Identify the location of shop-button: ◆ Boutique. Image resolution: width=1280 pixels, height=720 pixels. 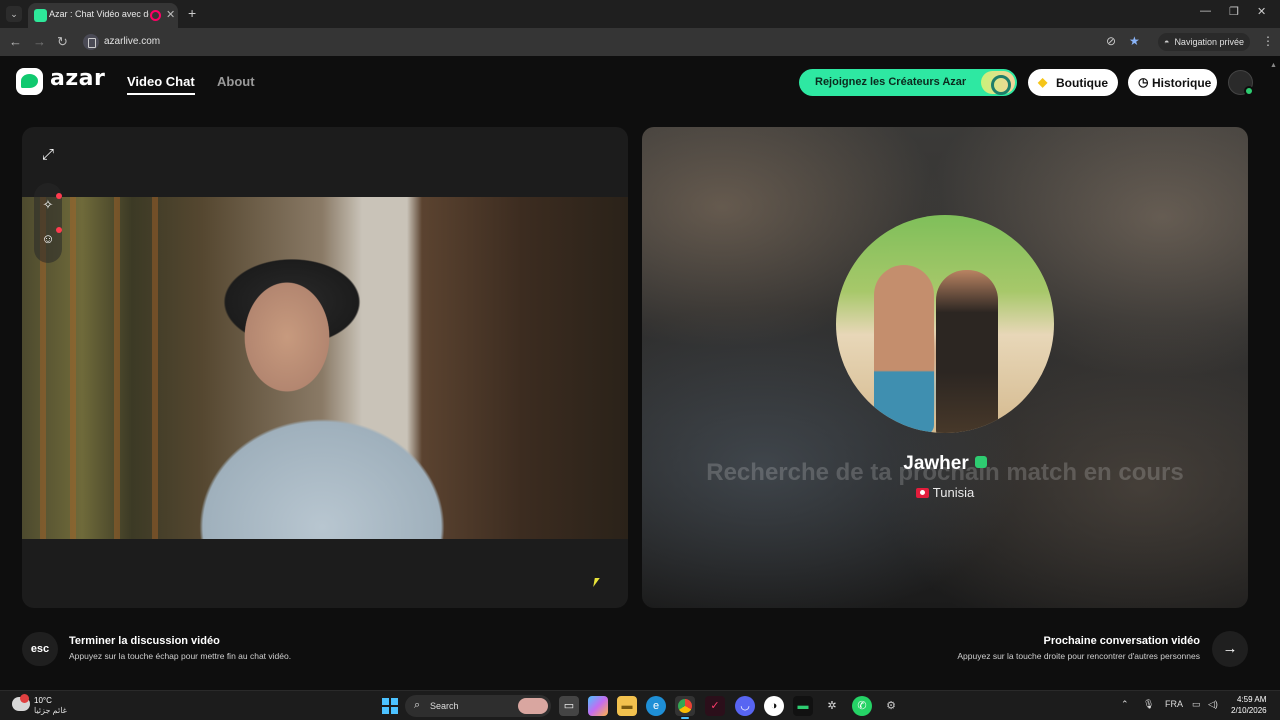
(1073, 82).